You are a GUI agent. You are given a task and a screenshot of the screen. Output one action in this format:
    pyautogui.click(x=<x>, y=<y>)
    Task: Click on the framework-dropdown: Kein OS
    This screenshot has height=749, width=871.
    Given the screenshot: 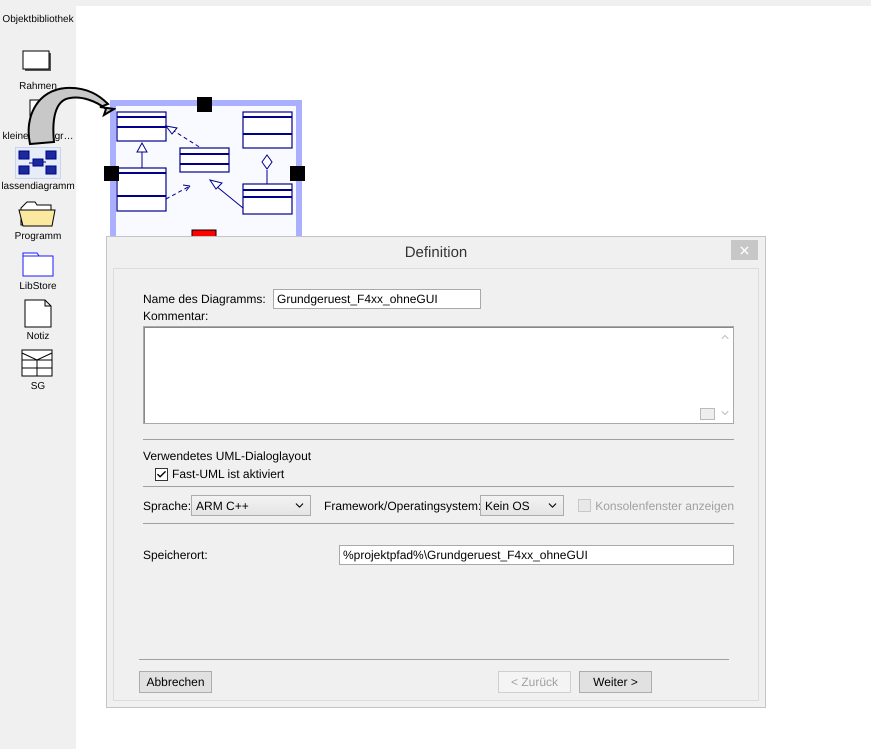 What is the action you would take?
    pyautogui.click(x=522, y=505)
    